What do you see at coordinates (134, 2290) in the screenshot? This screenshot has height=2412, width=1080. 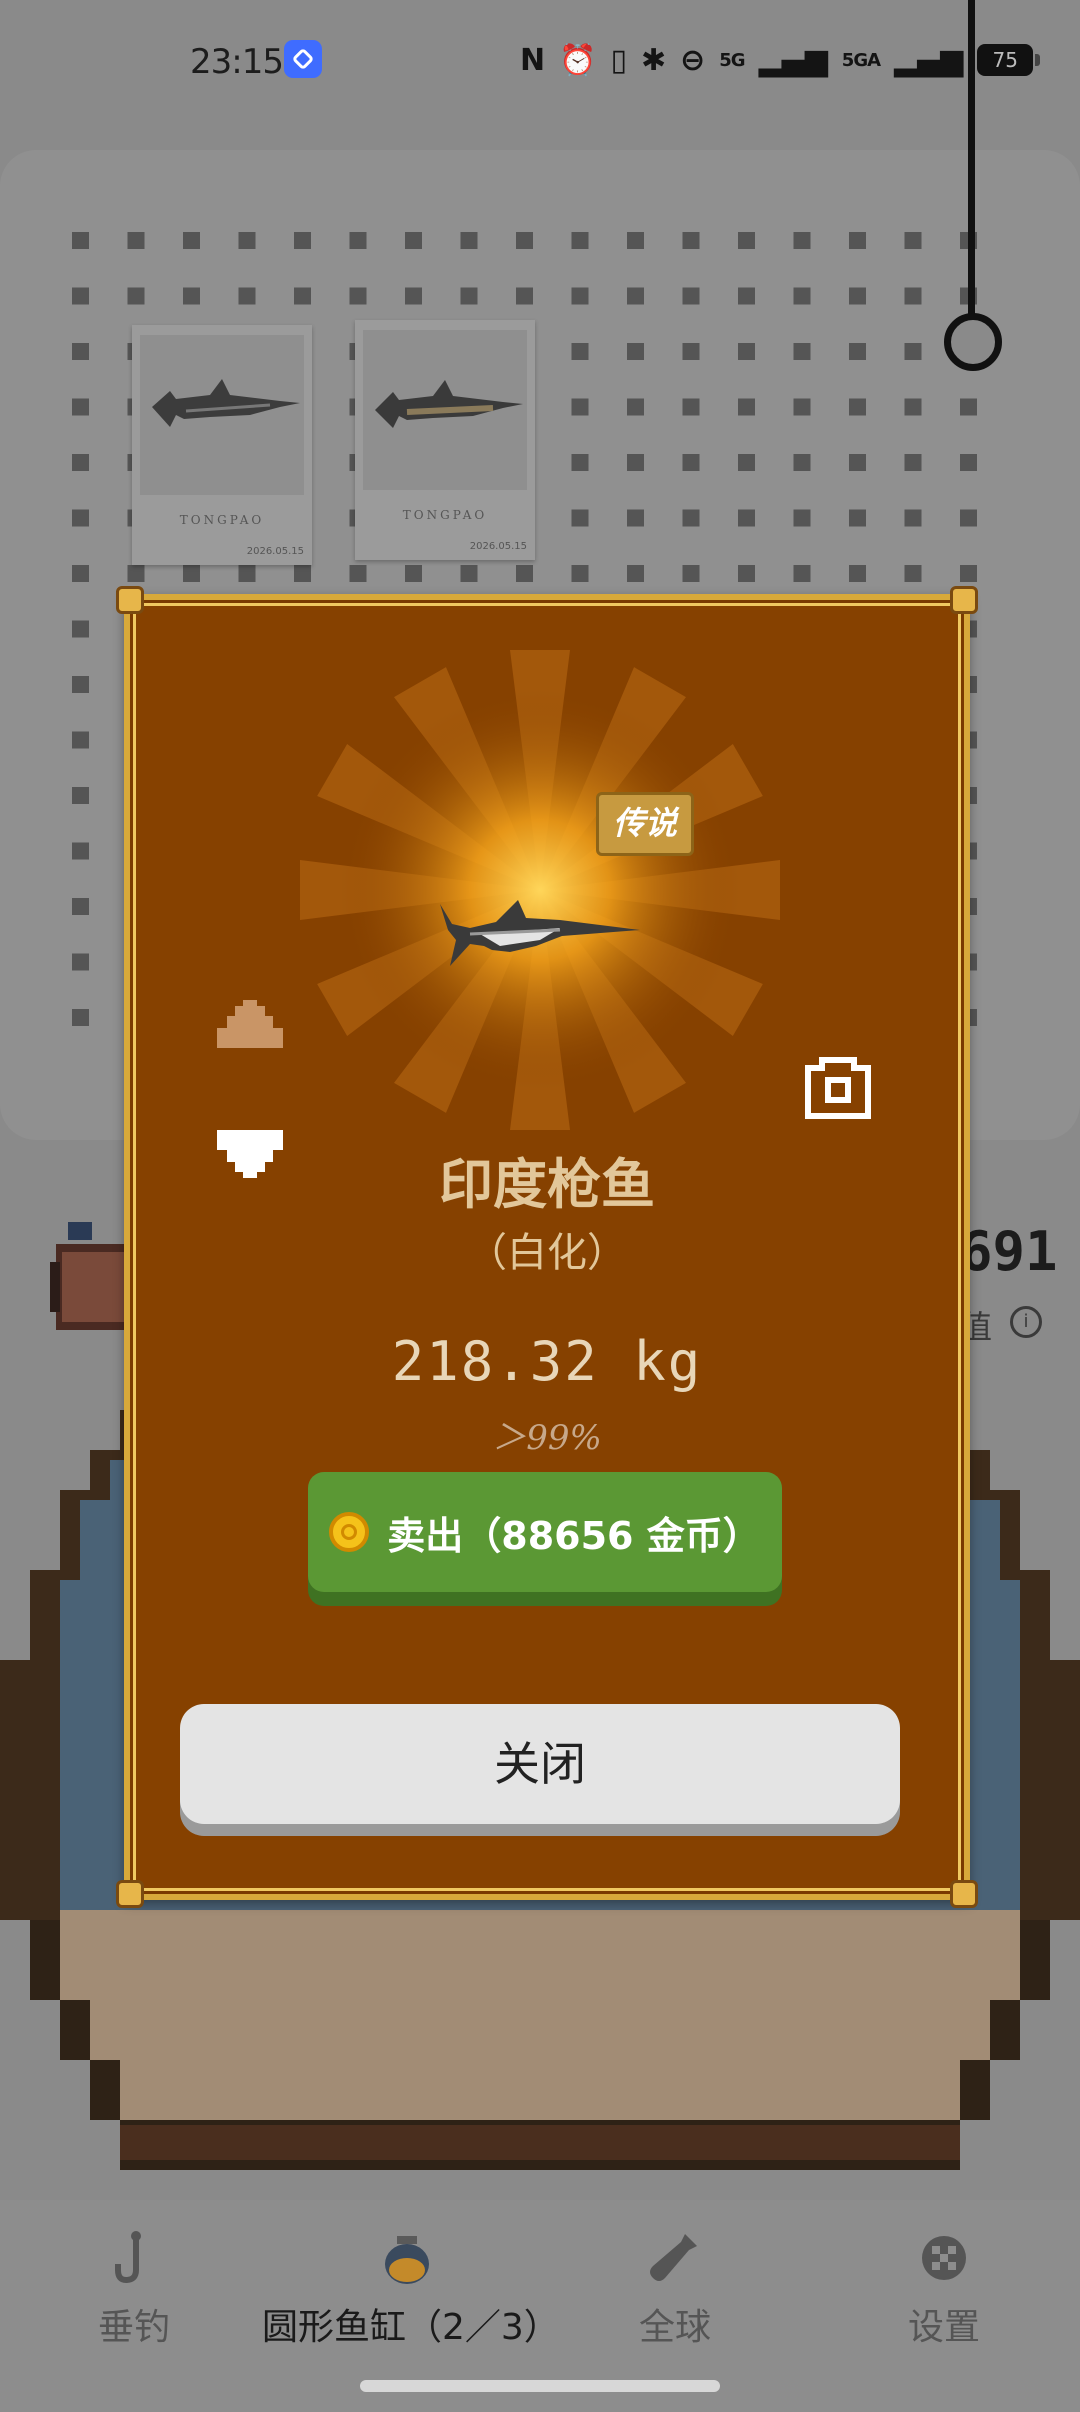 I see `nav-item-fishing: 垂钓` at bounding box center [134, 2290].